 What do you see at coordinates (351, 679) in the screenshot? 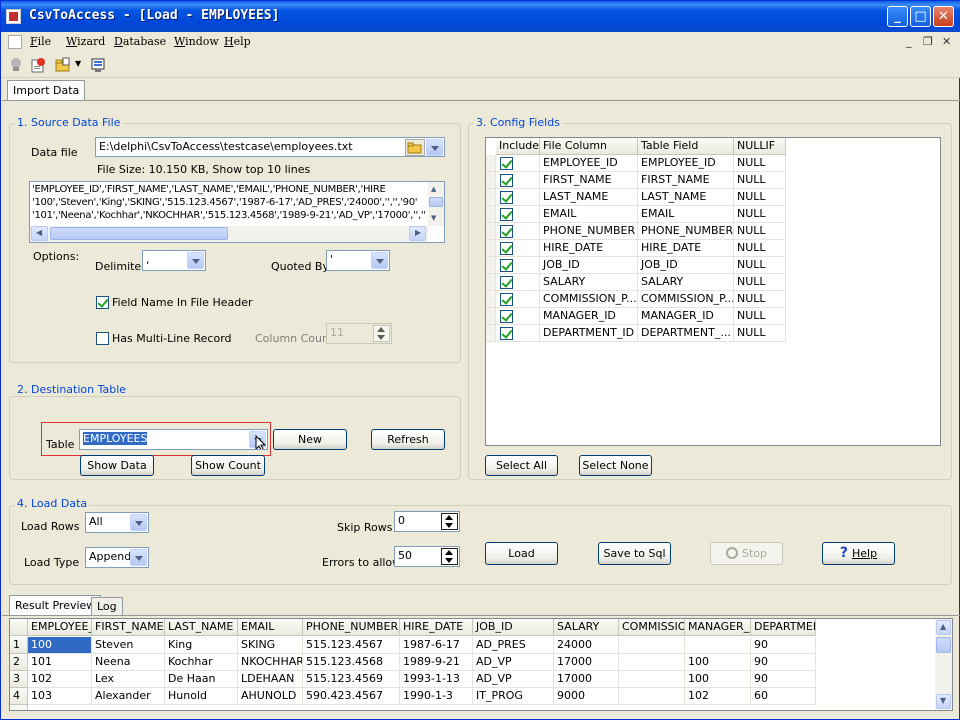
I see `result-cell: 515.123.4569` at bounding box center [351, 679].